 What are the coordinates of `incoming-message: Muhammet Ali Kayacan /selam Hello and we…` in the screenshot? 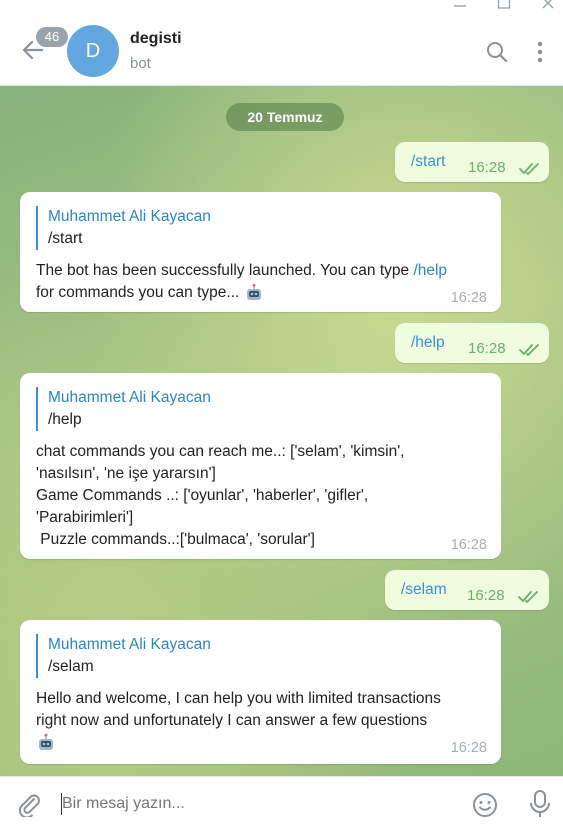 It's located at (260, 692).